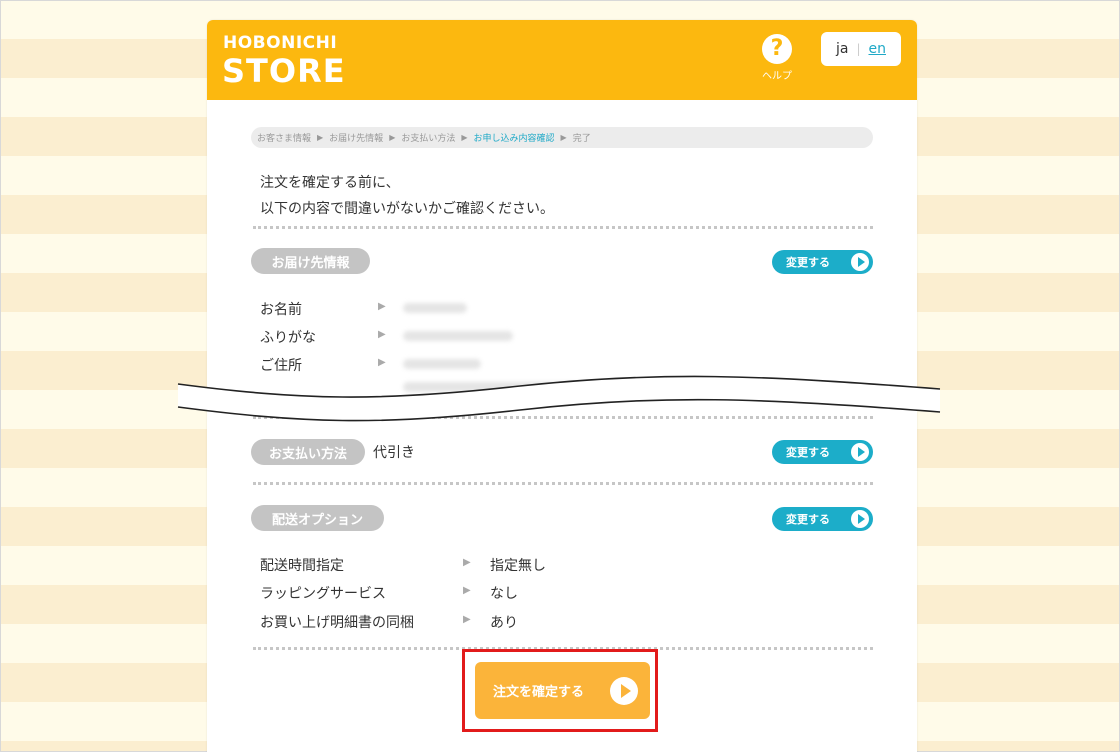 The height and width of the screenshot is (752, 1120). Describe the element at coordinates (559, 398) in the screenshot. I see `page-break-wave` at that location.